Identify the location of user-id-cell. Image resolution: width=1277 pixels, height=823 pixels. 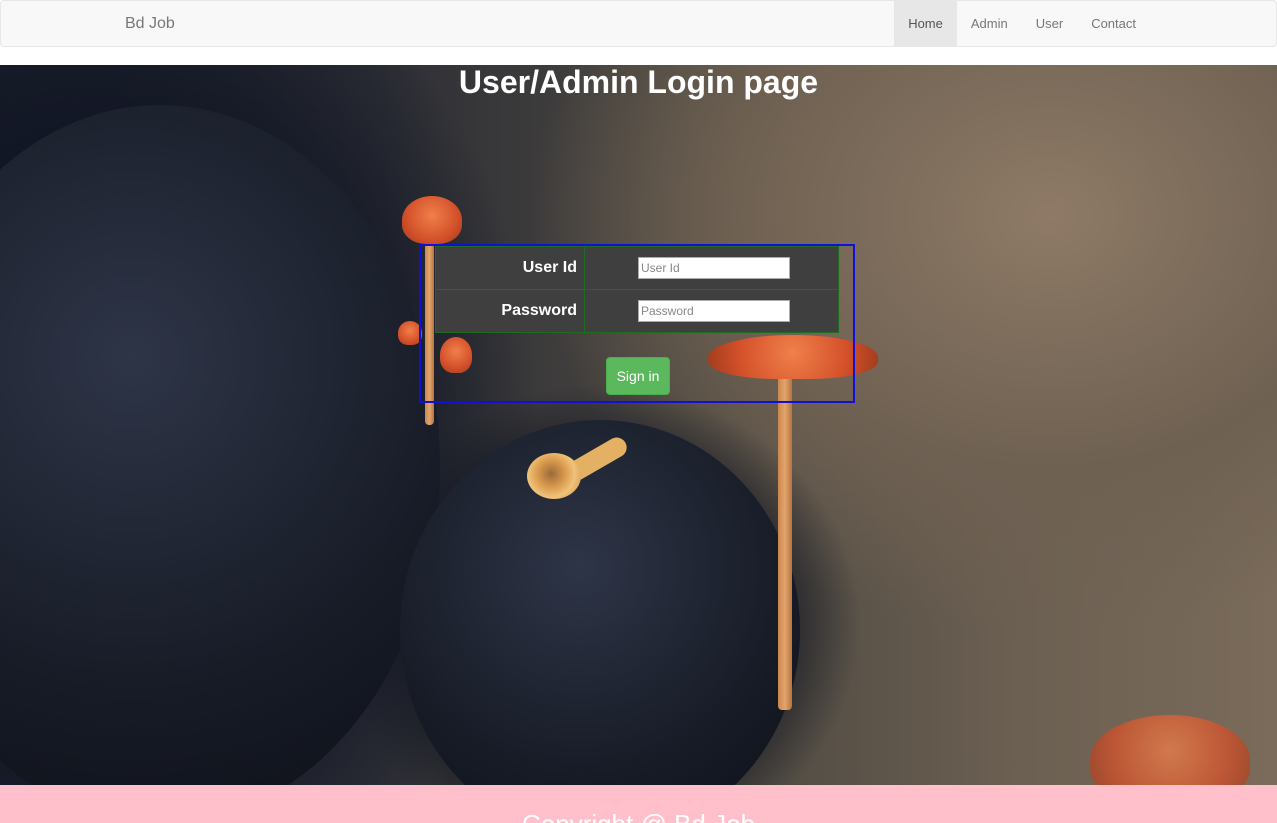
(711, 268).